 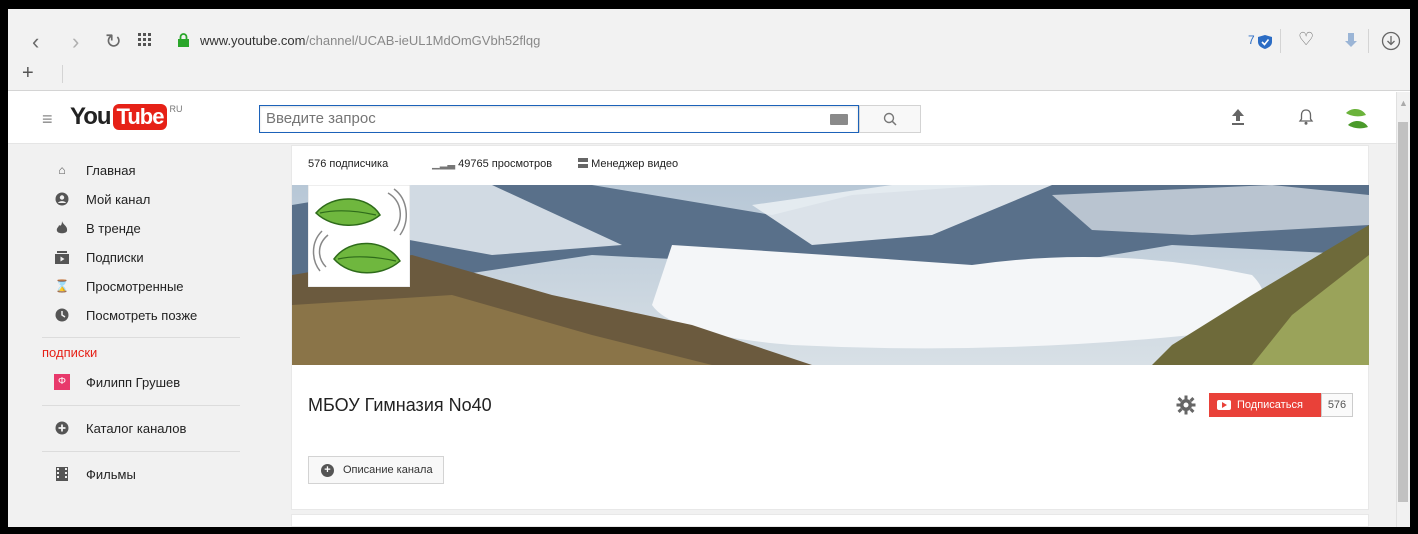 I want to click on sidebar-item-subscription: Φ Филипп Грушев, so click(x=117, y=382).